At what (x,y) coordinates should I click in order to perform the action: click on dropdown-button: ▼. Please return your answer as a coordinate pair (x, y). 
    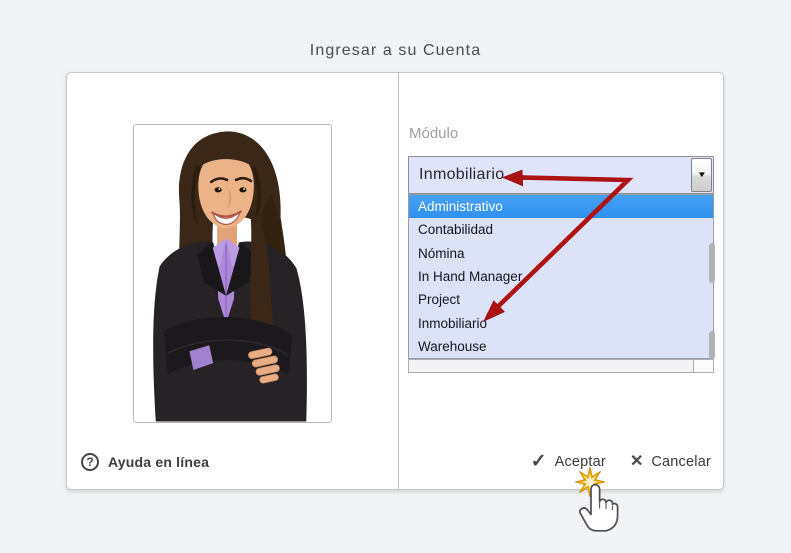
    Looking at the image, I should click on (701, 175).